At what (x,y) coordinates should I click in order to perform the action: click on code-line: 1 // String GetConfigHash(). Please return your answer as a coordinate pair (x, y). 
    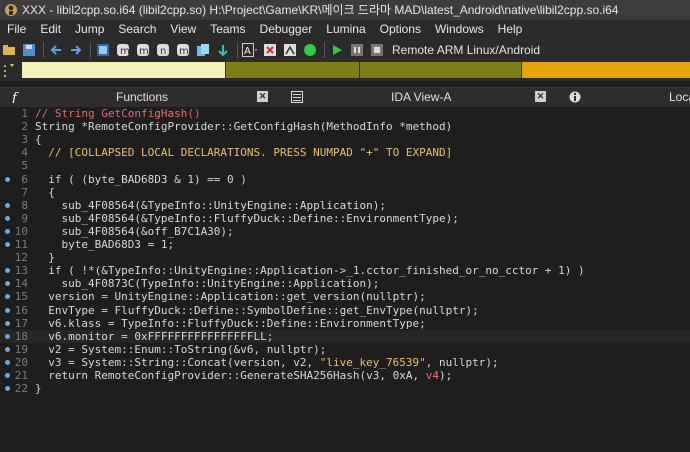
    Looking at the image, I should click on (345, 113).